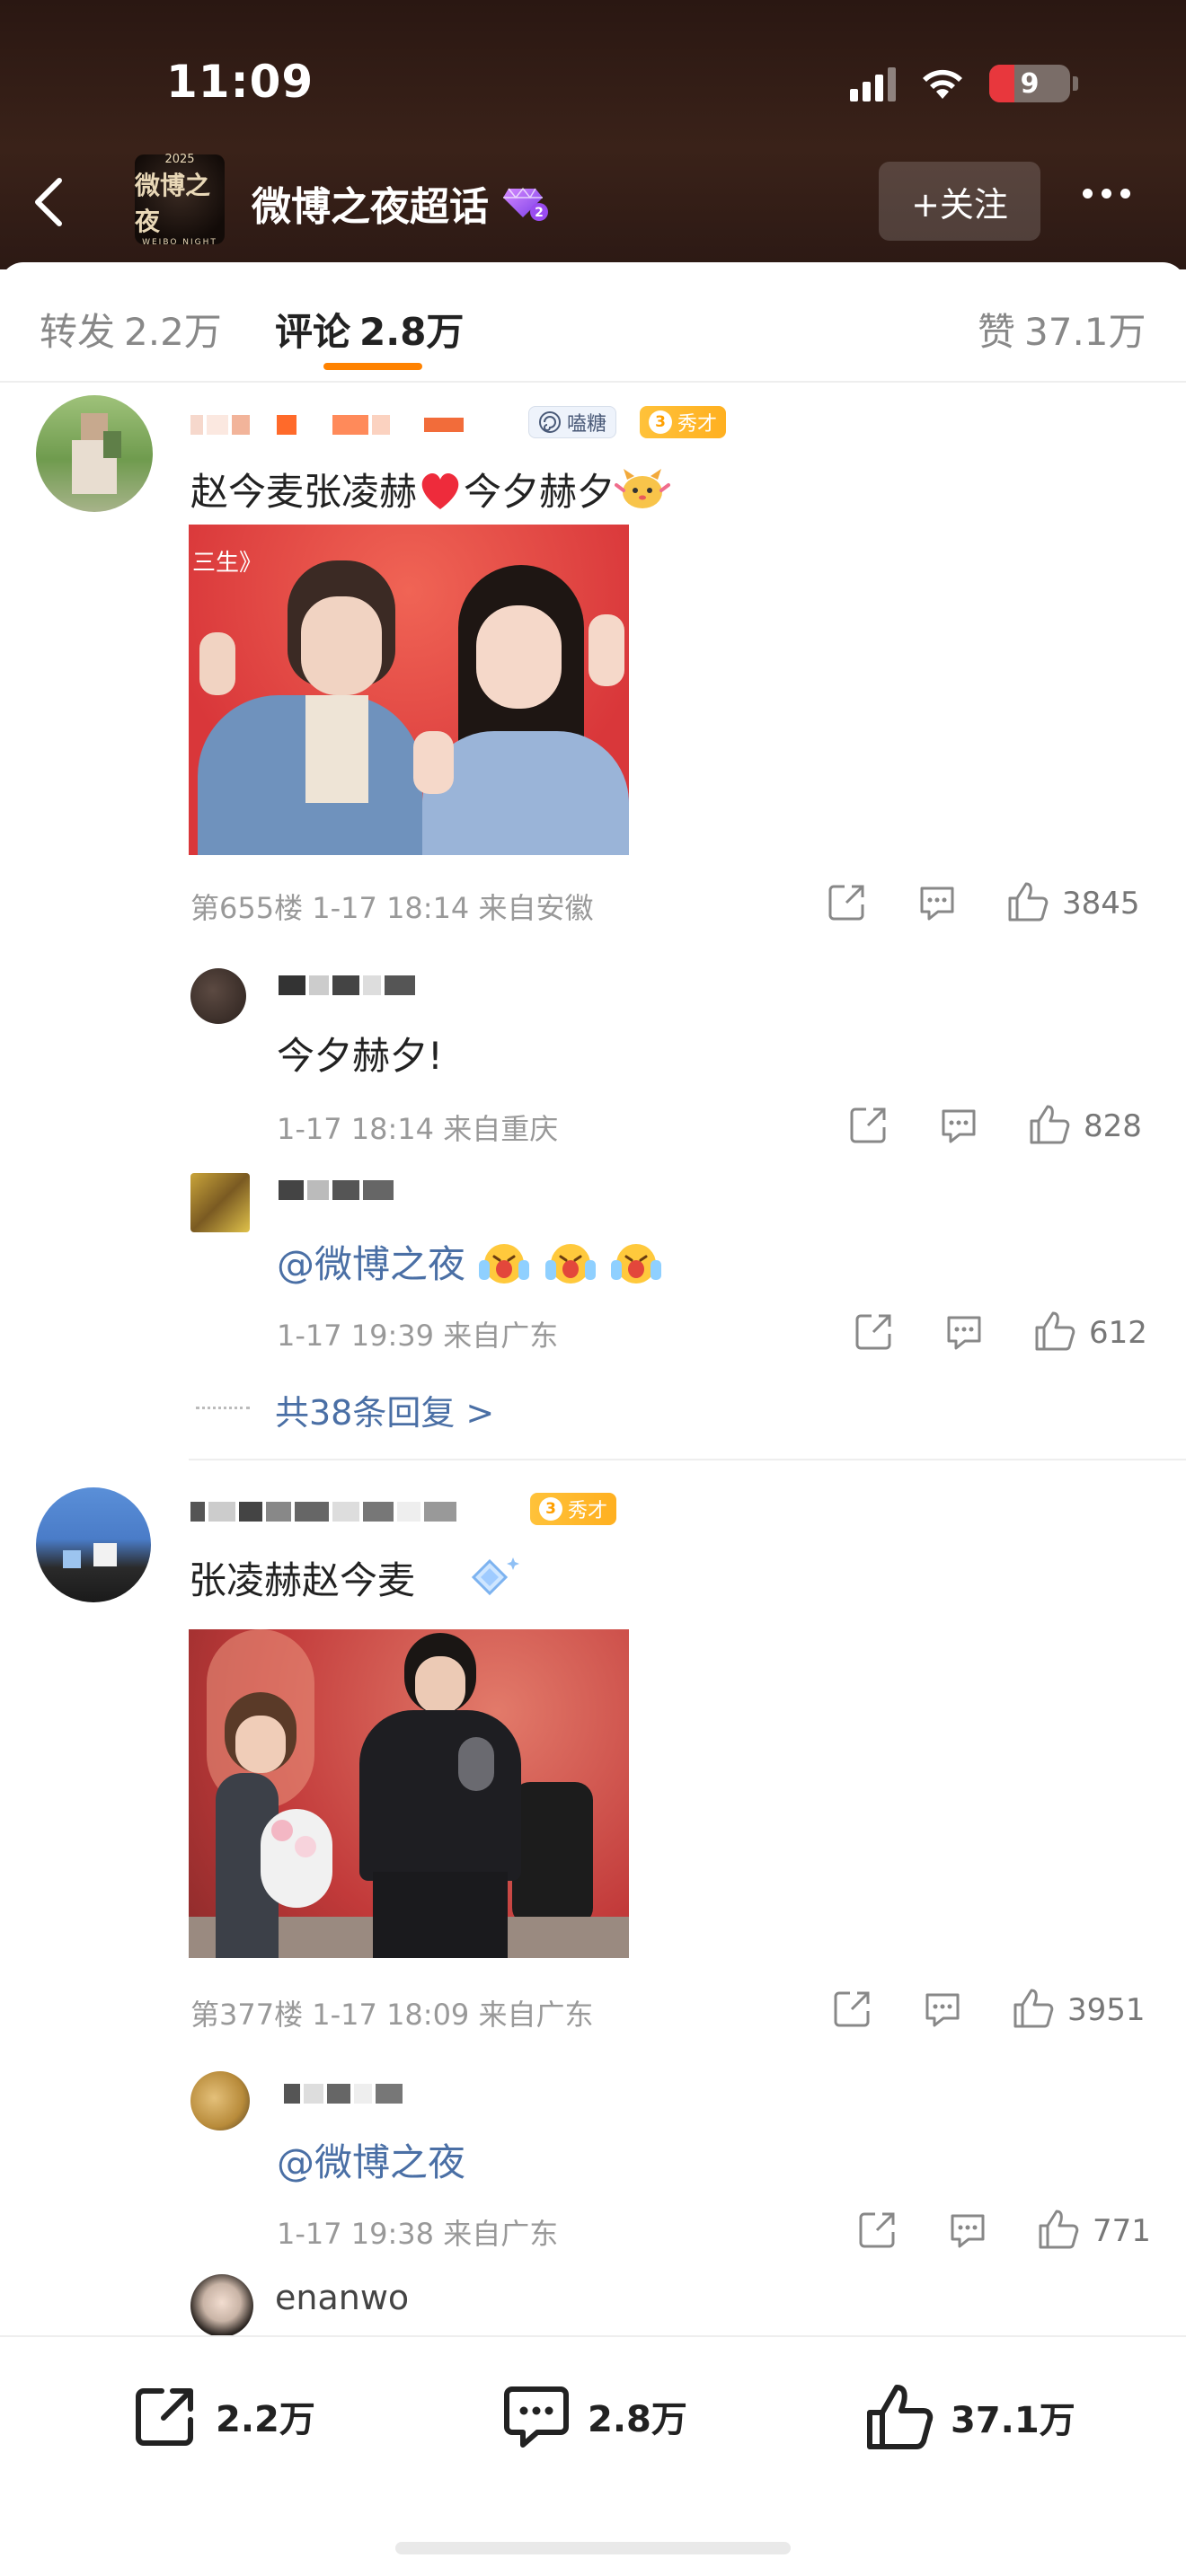  What do you see at coordinates (942, 83) in the screenshot?
I see `wifi-icon` at bounding box center [942, 83].